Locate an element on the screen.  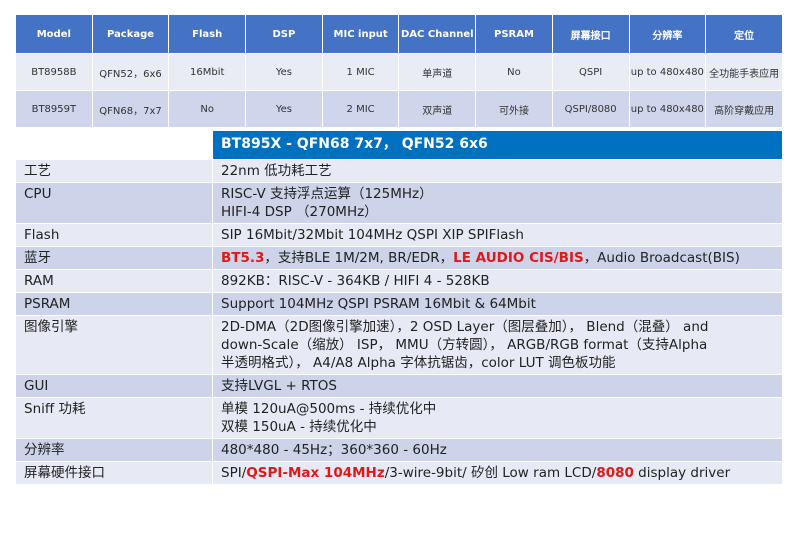
cell-positioning: 全功能手表应用 is located at coordinates (744, 72).